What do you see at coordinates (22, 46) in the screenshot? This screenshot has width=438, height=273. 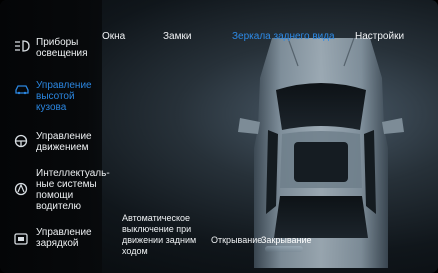 I see `headlight-icon` at bounding box center [22, 46].